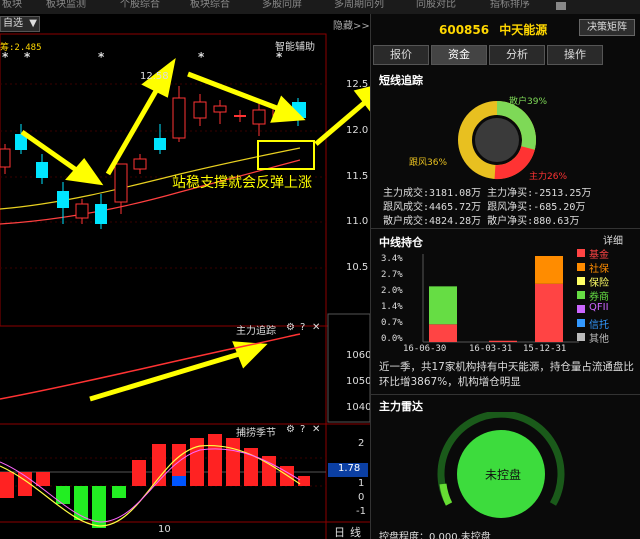  I want to click on retail-pct-label: 散户39%, so click(528, 102).